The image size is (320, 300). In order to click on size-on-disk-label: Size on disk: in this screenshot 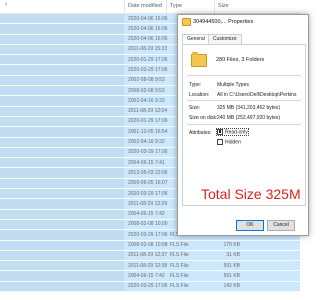, I will do `click(203, 118)`.